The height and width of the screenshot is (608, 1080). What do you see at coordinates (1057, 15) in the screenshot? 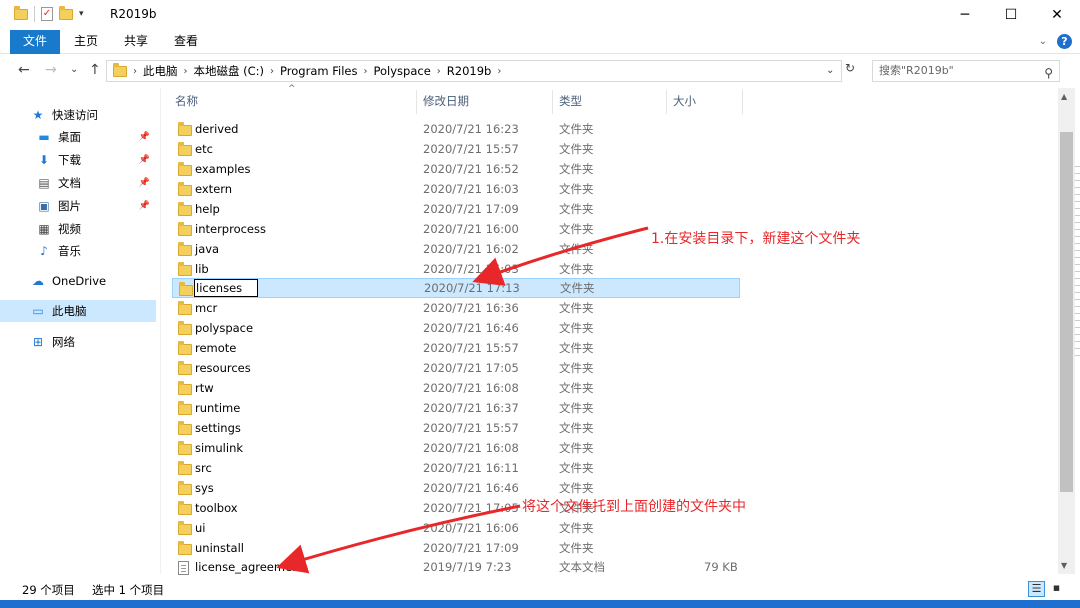
I see `close-button: ✕` at bounding box center [1057, 15].